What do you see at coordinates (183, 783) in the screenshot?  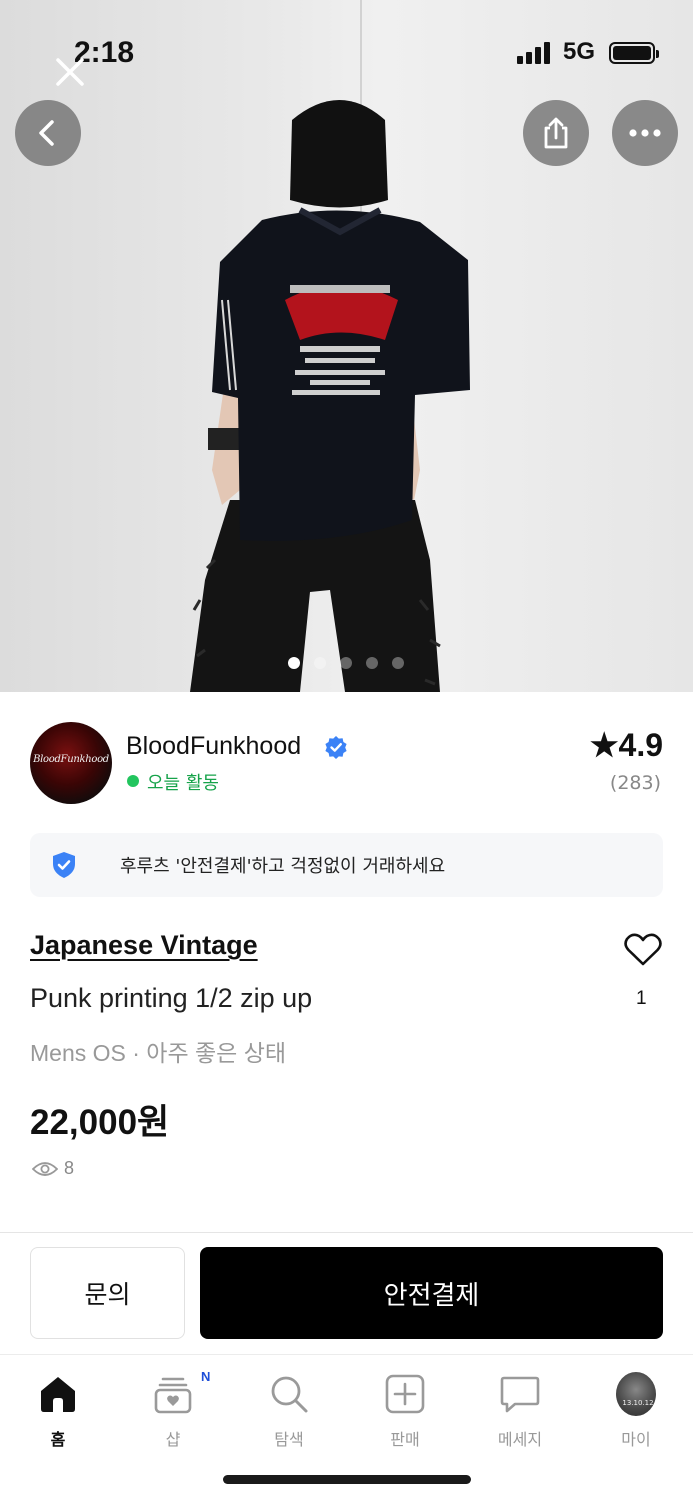 I see `activity-status: 오늘 활동` at bounding box center [183, 783].